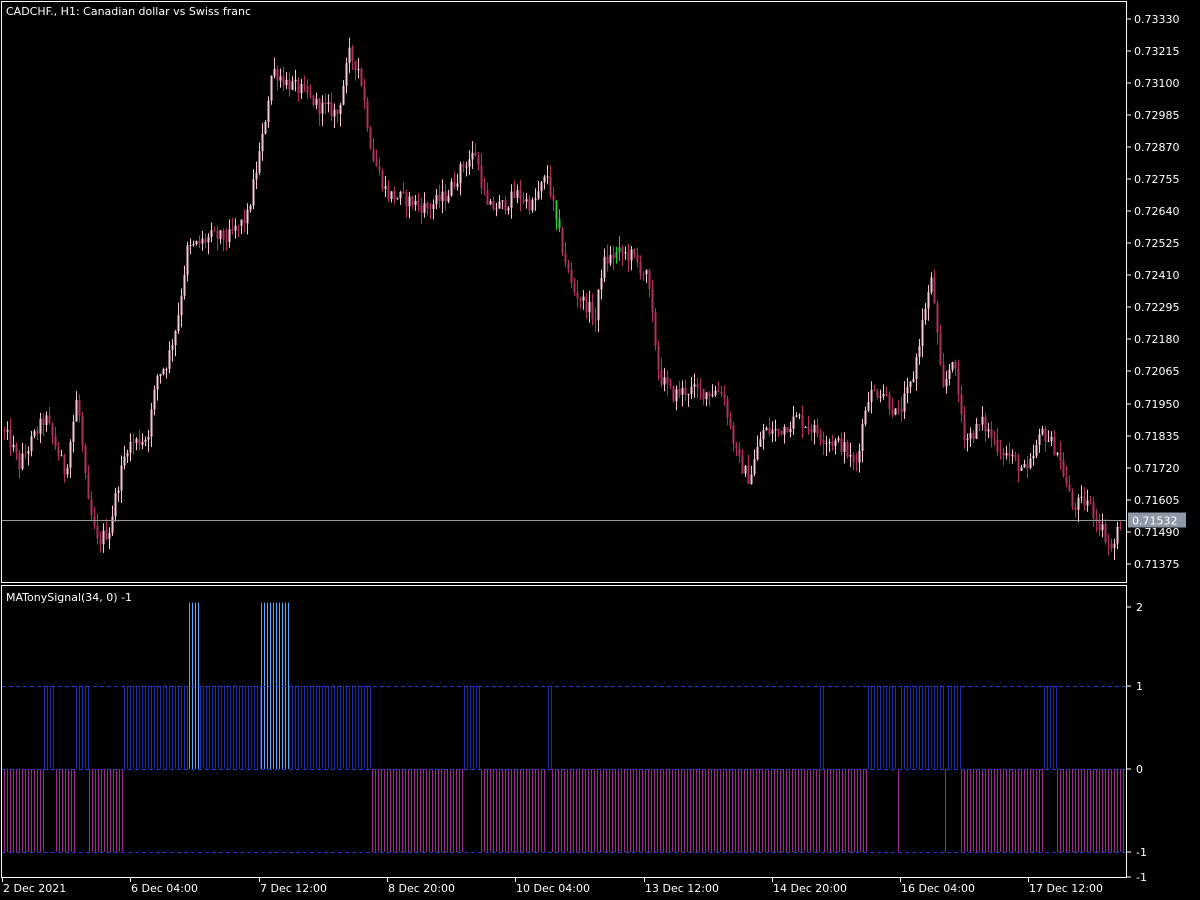  Describe the element at coordinates (1157, 275) in the screenshot. I see `price-tick-label: 0.72410` at that location.